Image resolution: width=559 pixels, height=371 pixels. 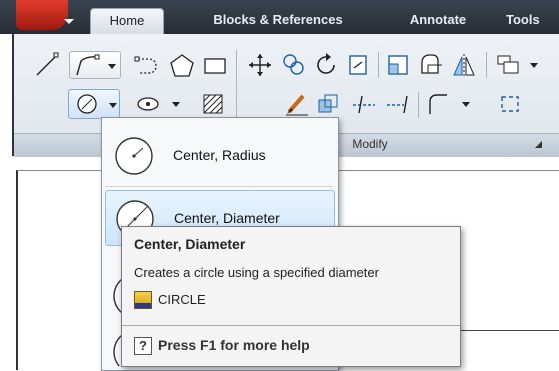 I want to click on trim-rect-icon, so click(x=358, y=65).